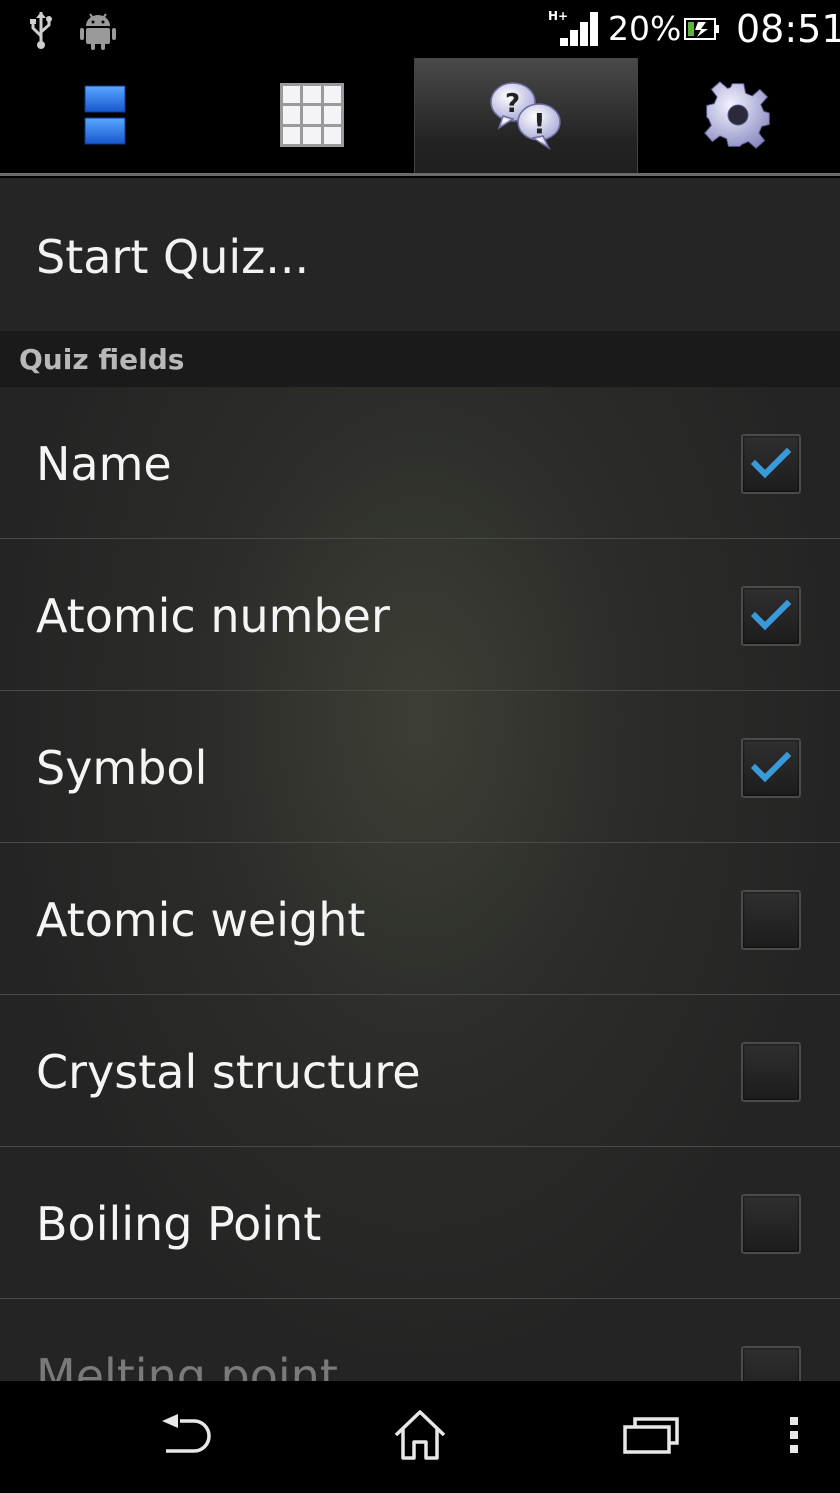 The height and width of the screenshot is (1493, 840). I want to click on back-button, so click(188, 1437).